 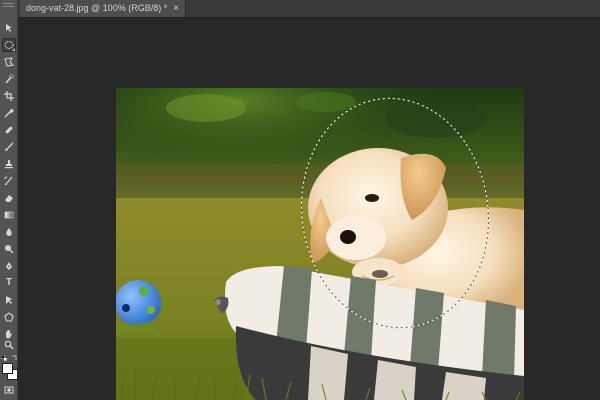 What do you see at coordinates (13, 49) in the screenshot?
I see `tool-flyout-indicator` at bounding box center [13, 49].